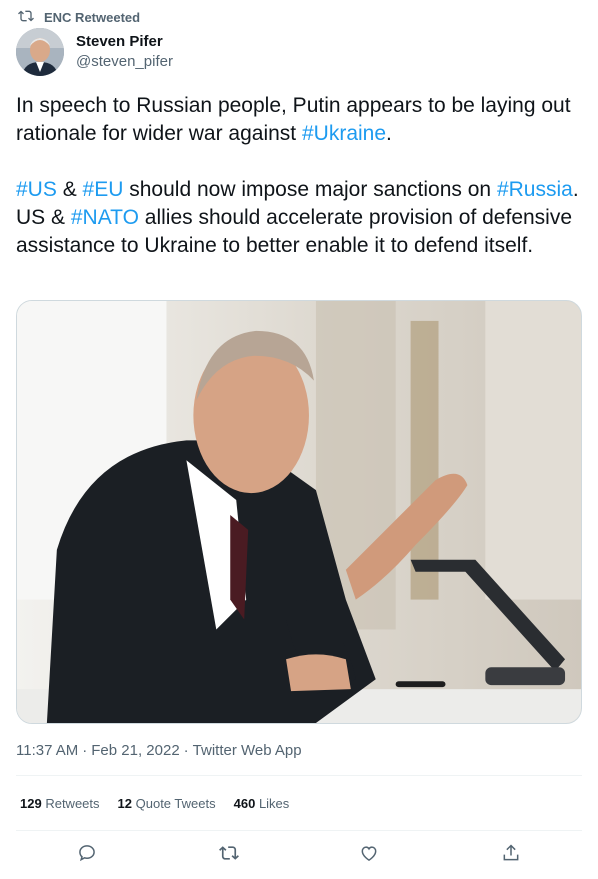 The image size is (598, 879). Describe the element at coordinates (124, 62) in the screenshot. I see `author-handle: @steven_pifer` at that location.